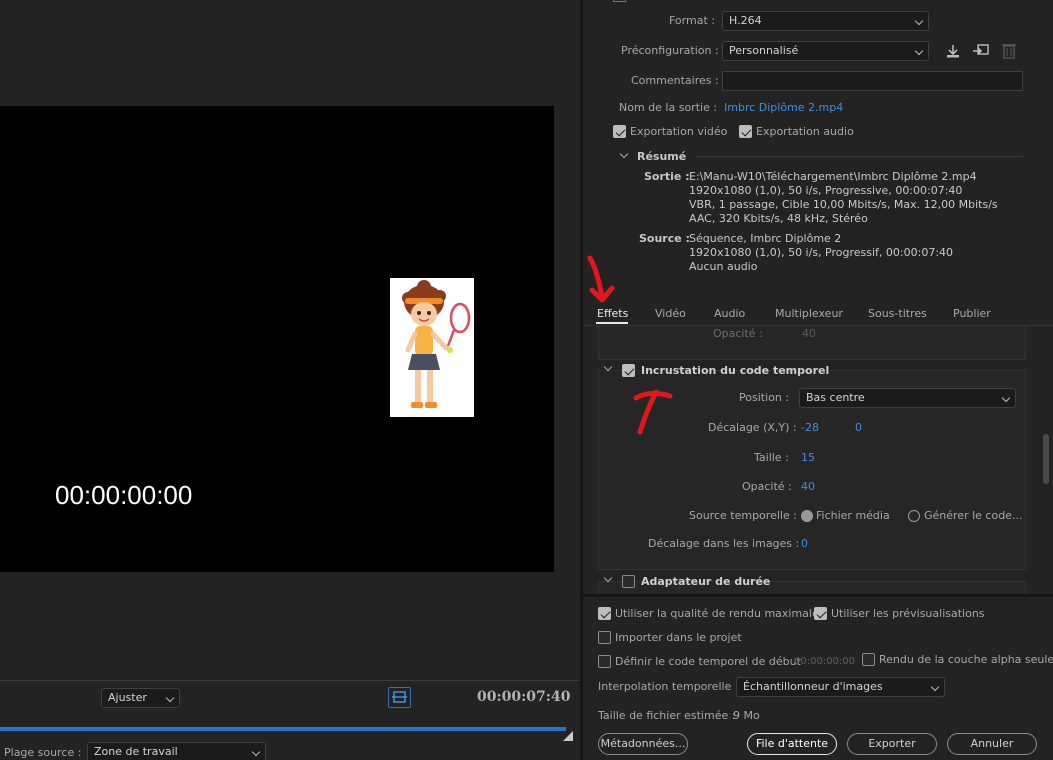 This screenshot has height=760, width=1053. What do you see at coordinates (808, 457) in the screenshot?
I see `size-value: 15` at bounding box center [808, 457].